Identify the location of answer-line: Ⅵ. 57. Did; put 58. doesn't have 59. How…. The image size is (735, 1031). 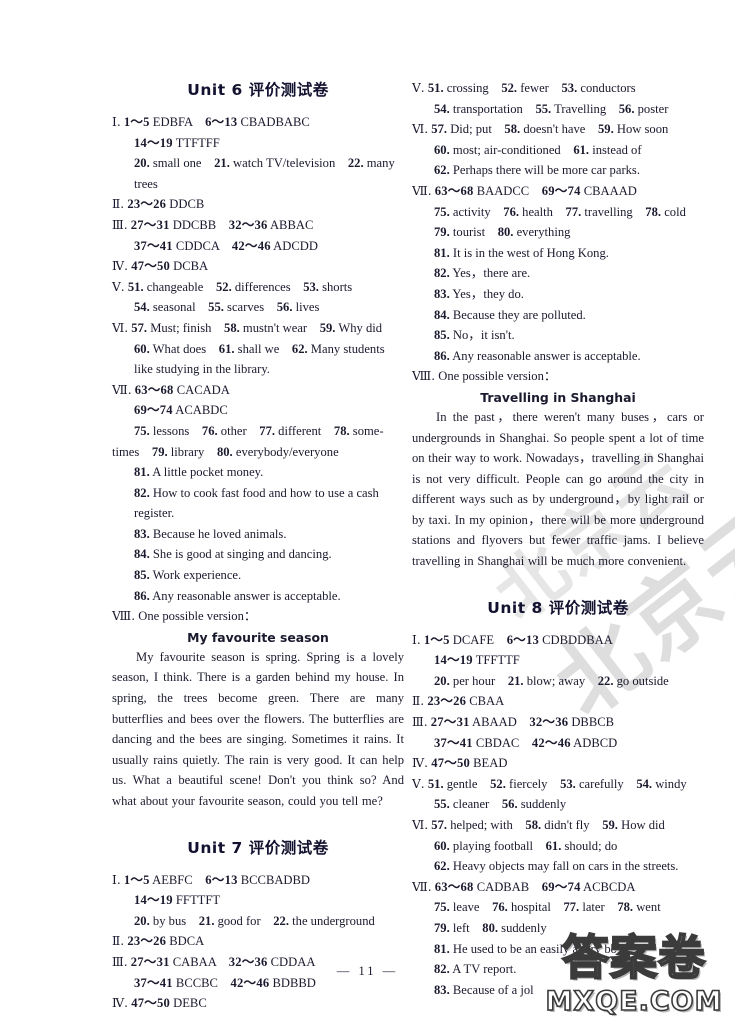
(540, 129).